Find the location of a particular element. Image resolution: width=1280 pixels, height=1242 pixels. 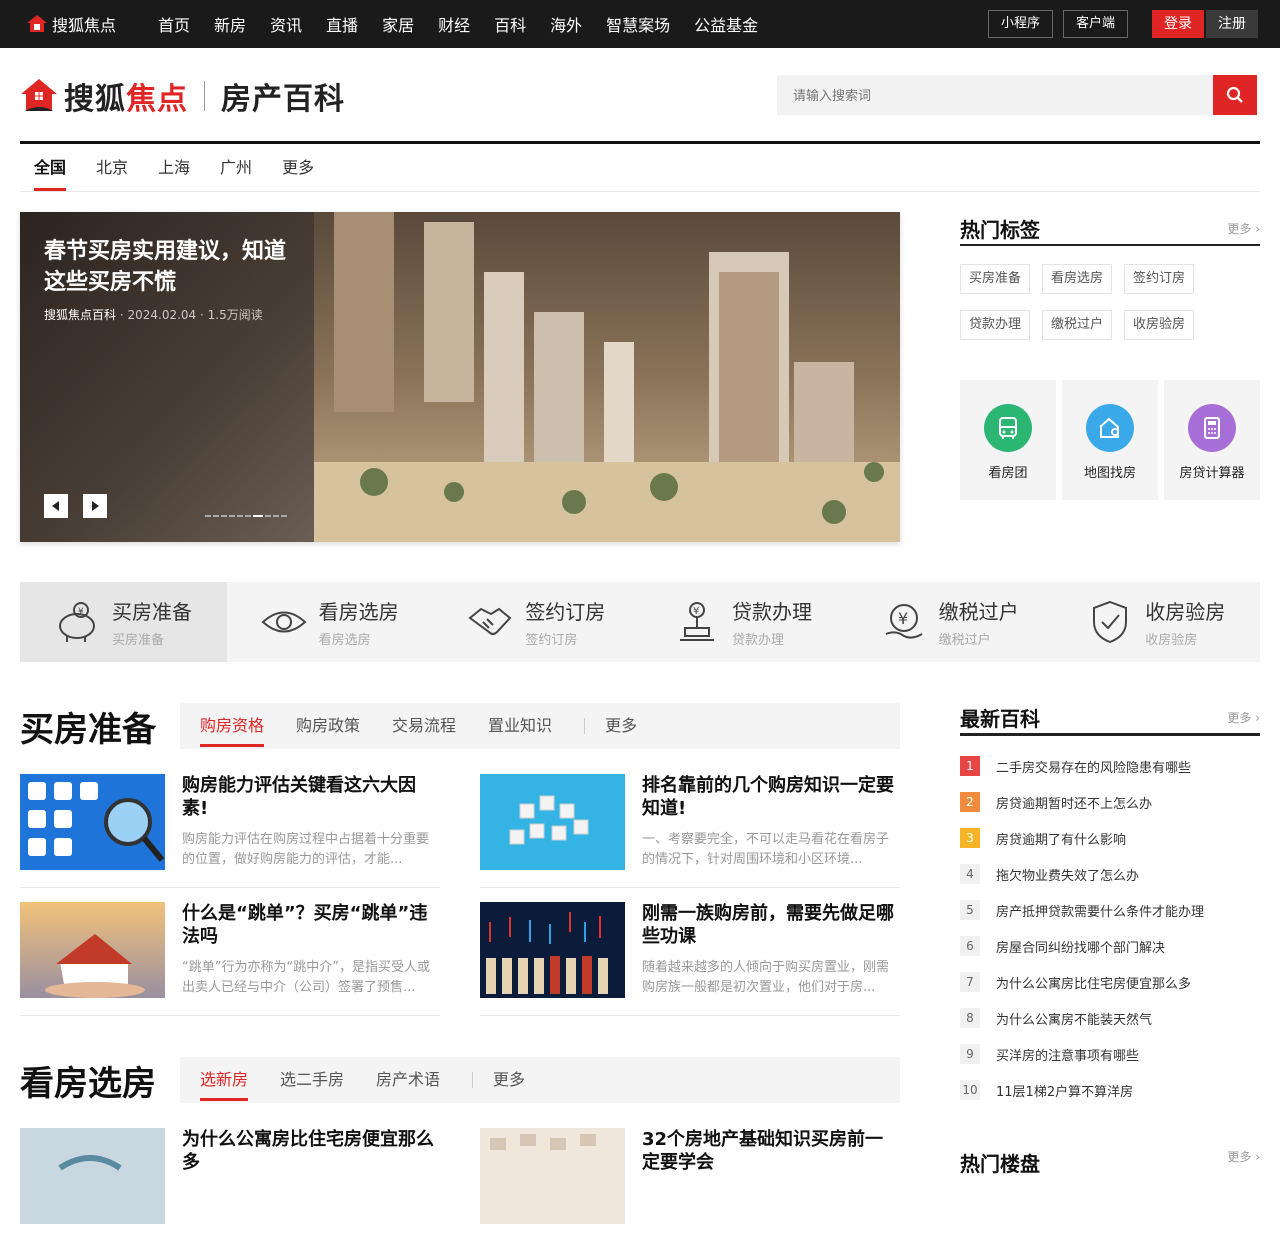

article-title: 购房能力评估关键看这六大因素! is located at coordinates (311, 797).